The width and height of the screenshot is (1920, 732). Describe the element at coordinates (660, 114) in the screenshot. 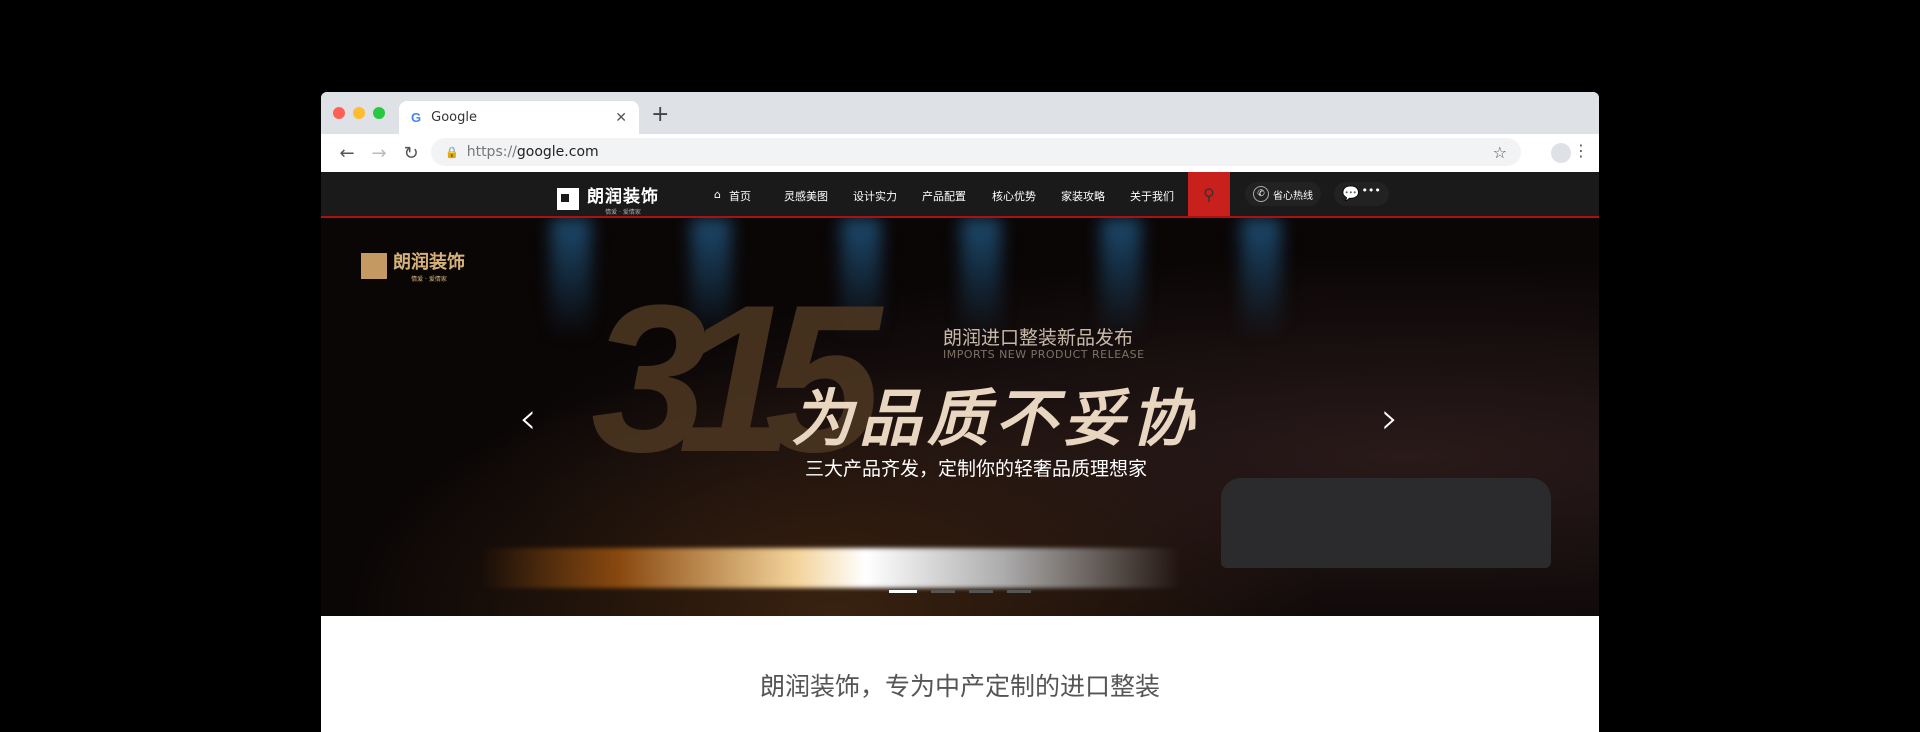

I see `new-tab-button: +` at that location.